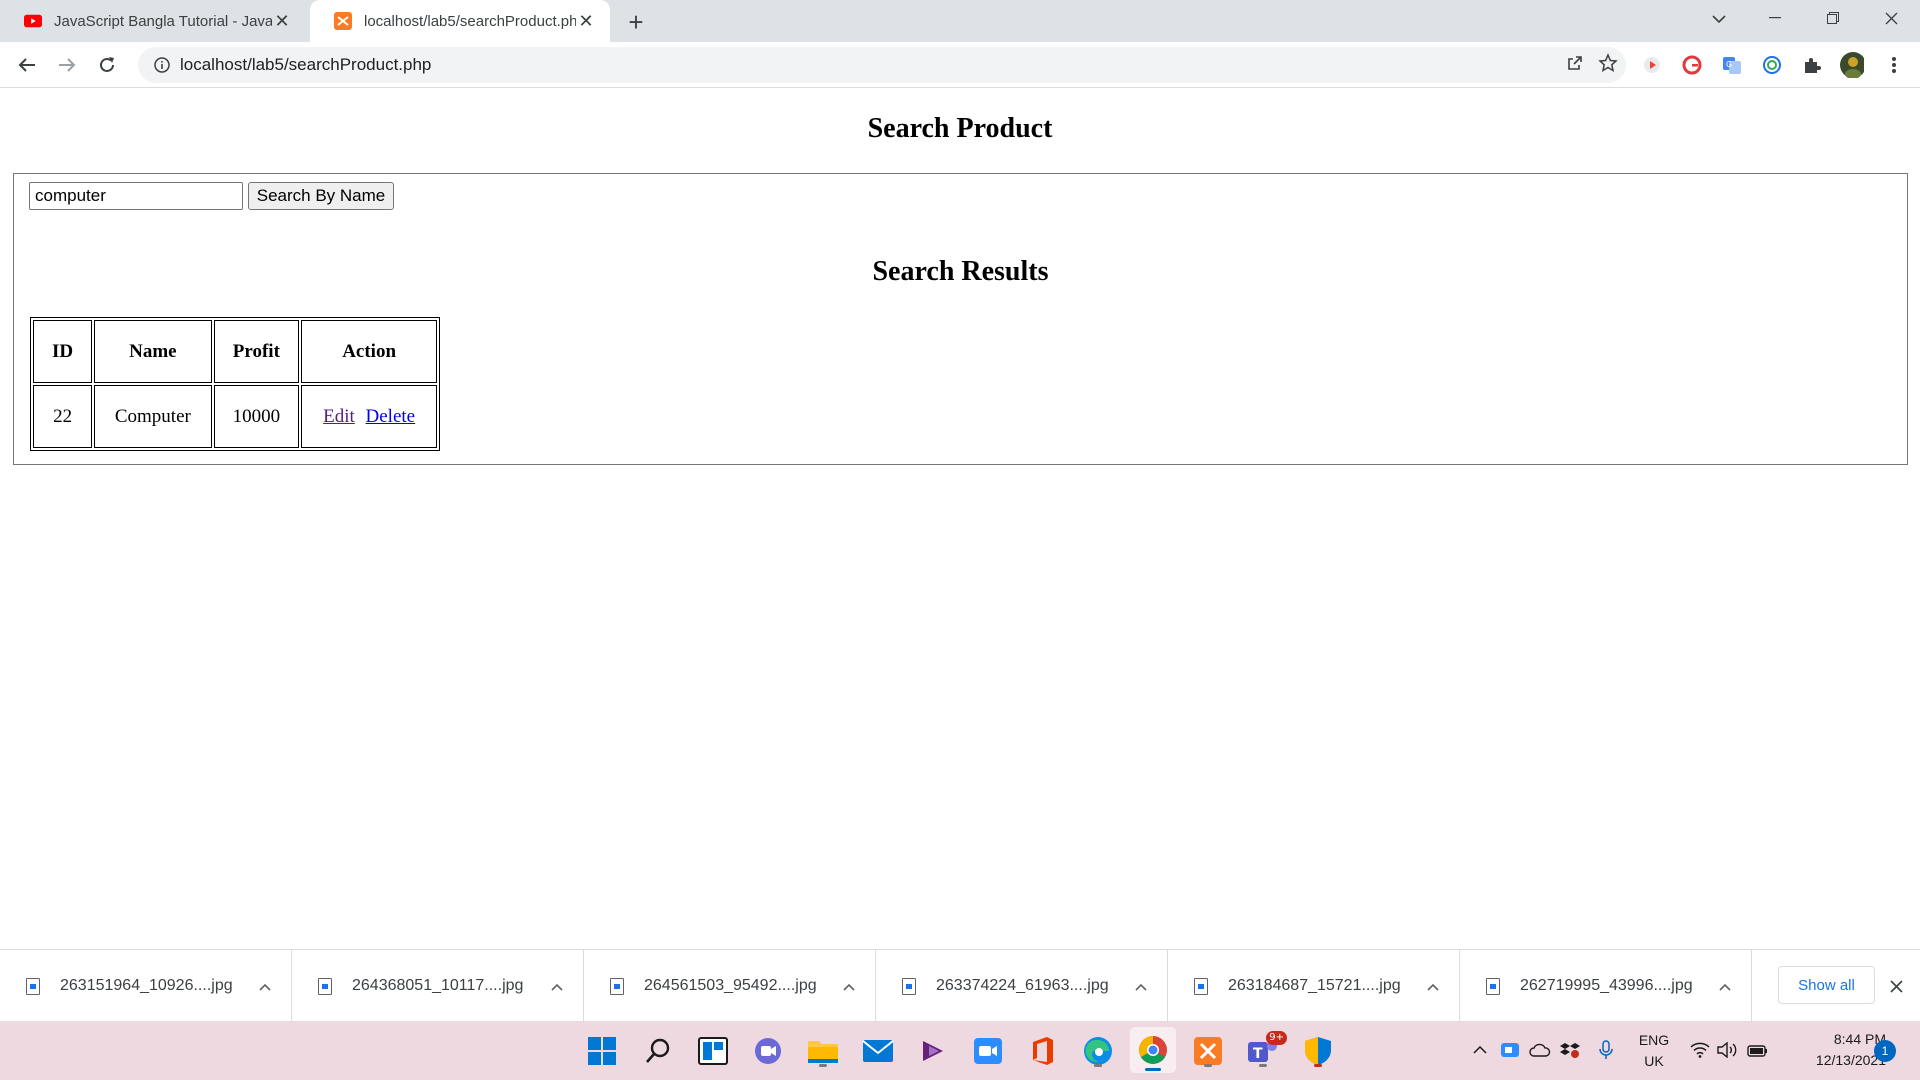  What do you see at coordinates (1043, 1051) in the screenshot?
I see `office-icon` at bounding box center [1043, 1051].